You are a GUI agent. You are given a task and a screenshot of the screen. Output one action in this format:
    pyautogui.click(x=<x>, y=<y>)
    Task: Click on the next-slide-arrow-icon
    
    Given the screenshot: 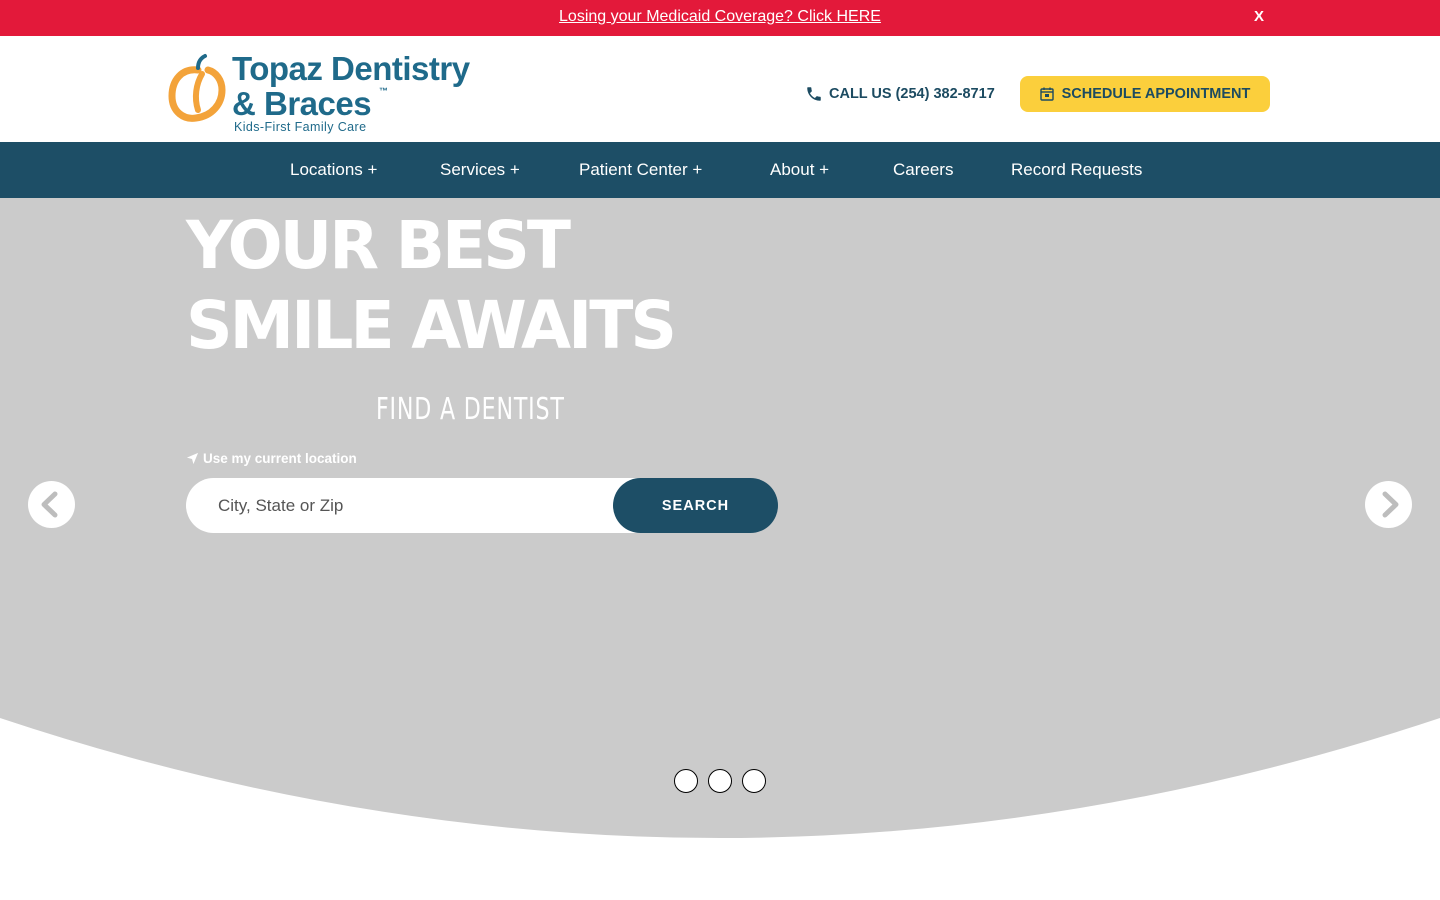 What is the action you would take?
    pyautogui.click(x=1388, y=504)
    